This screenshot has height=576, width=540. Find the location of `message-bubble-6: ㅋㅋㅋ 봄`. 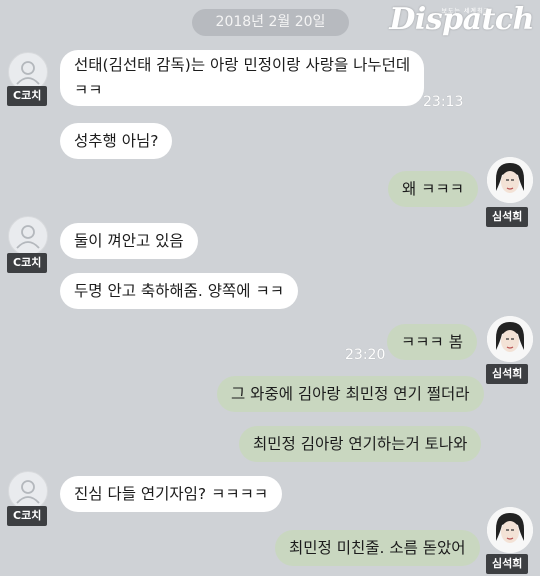

message-bubble-6: ㅋㅋㅋ 봄 is located at coordinates (432, 342).